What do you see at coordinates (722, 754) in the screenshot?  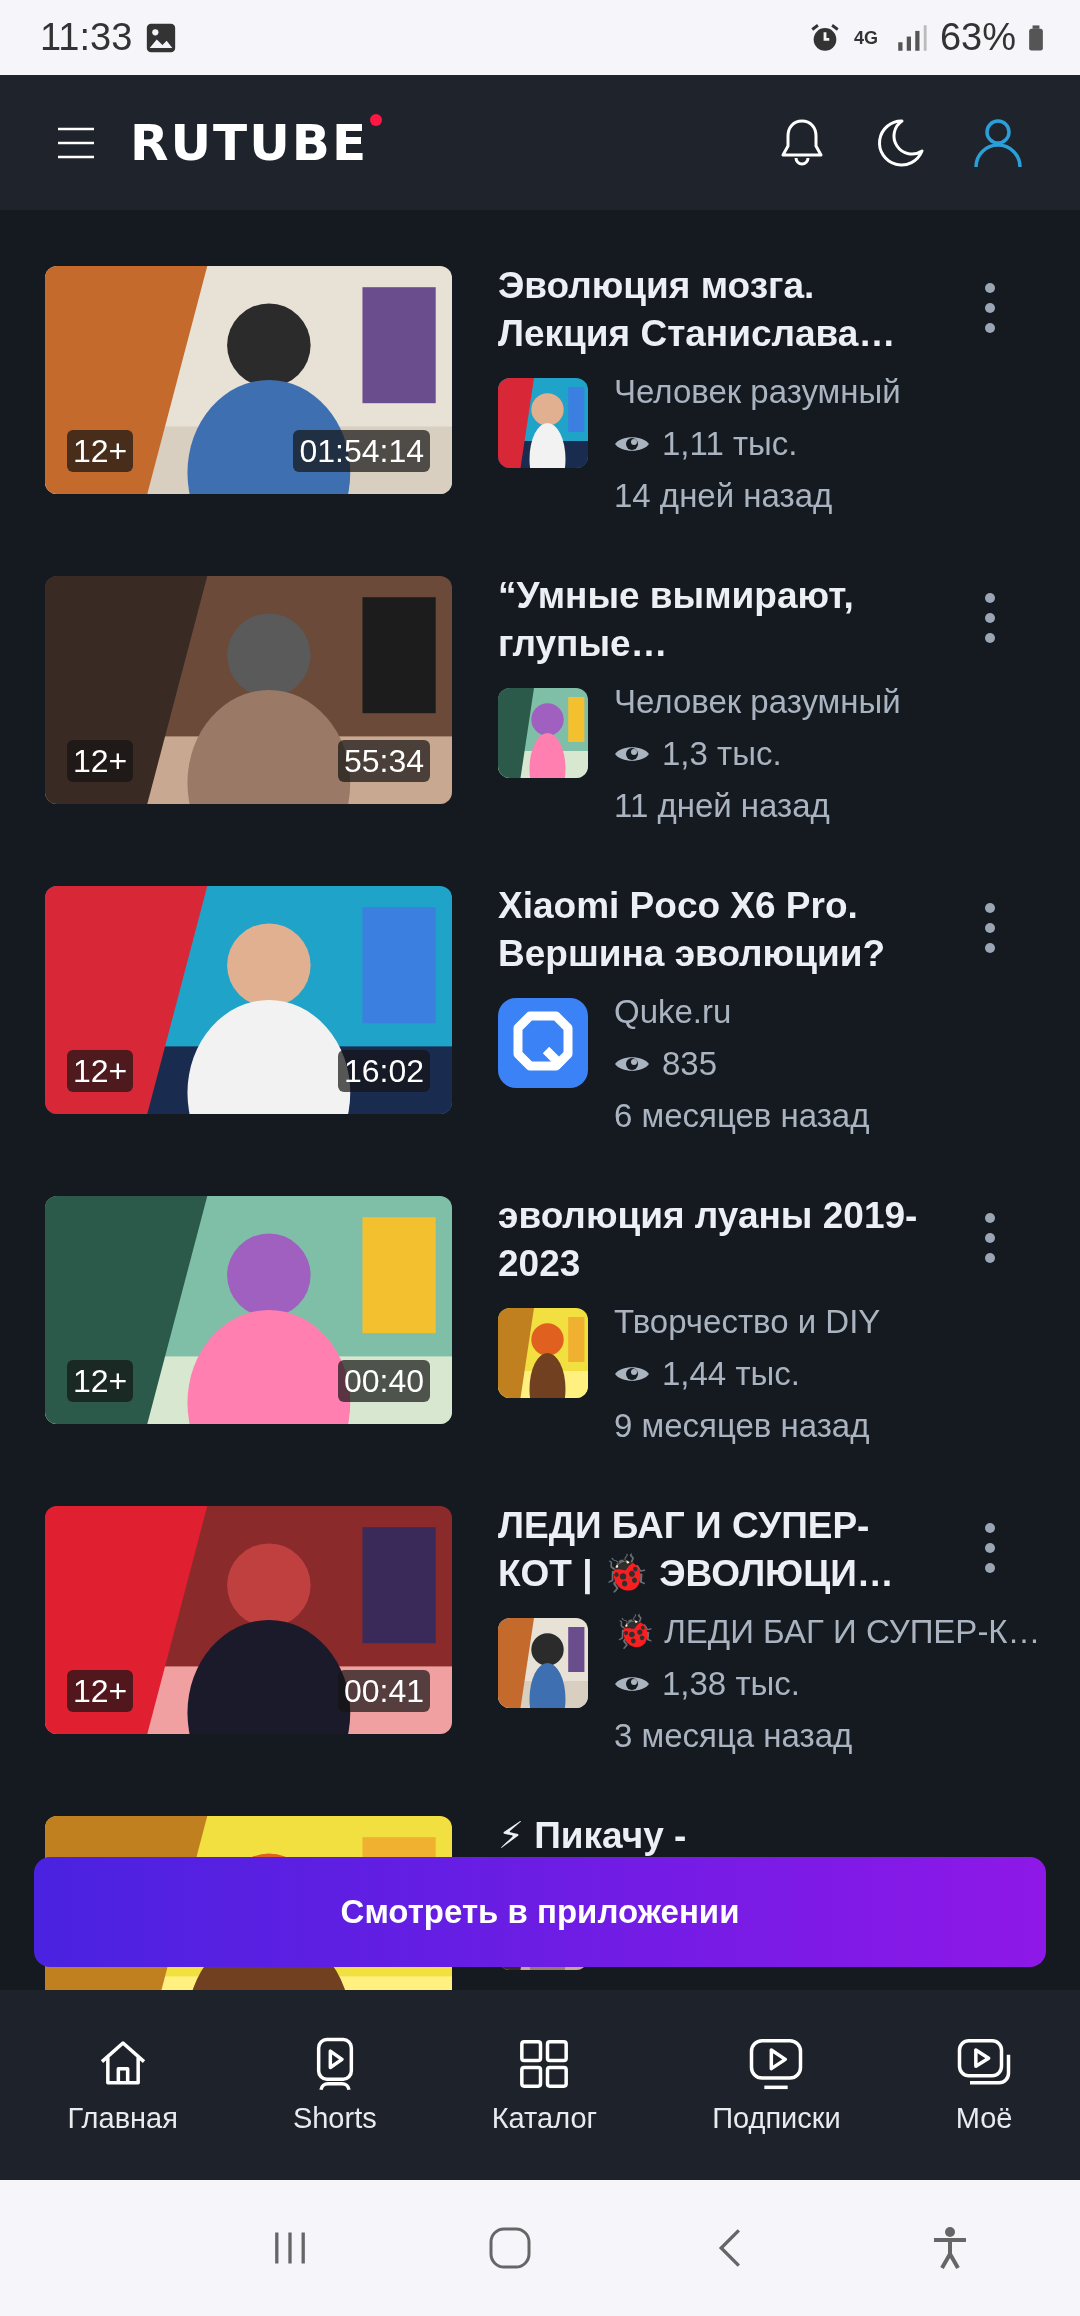 I see `view-count: 1,3 тыс.` at bounding box center [722, 754].